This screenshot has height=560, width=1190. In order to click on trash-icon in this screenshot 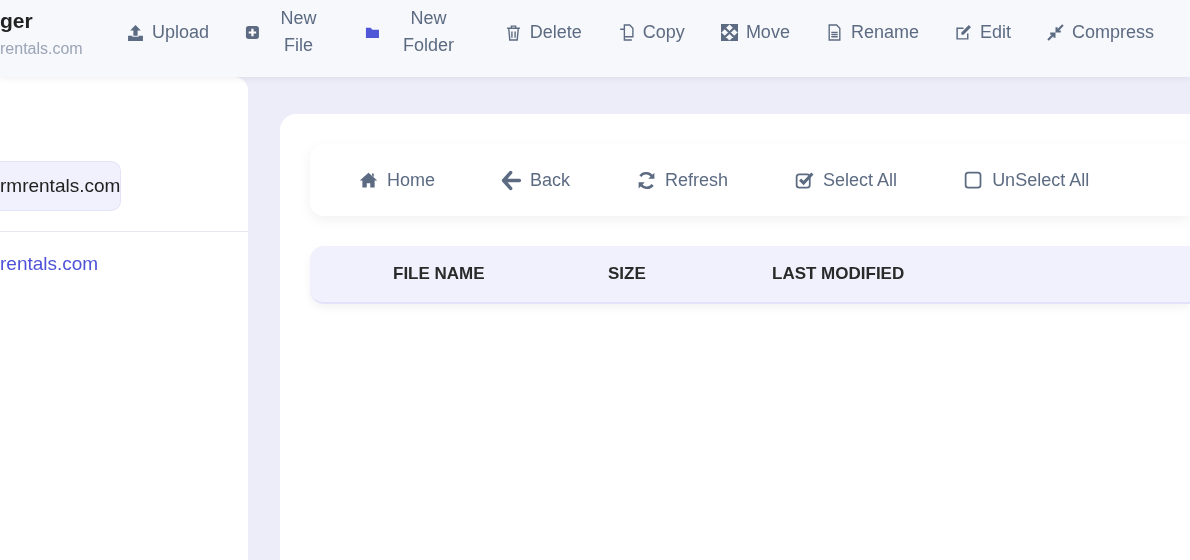, I will do `click(513, 32)`.